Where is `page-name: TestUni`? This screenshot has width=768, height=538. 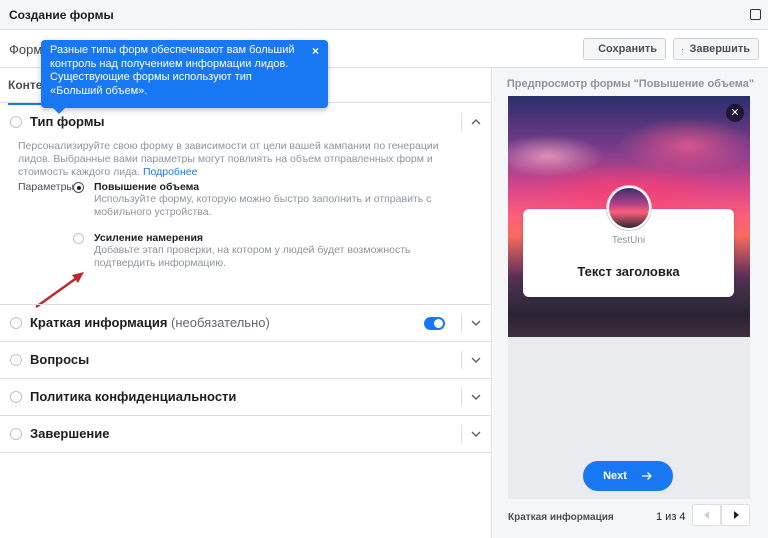
page-name: TestUni is located at coordinates (628, 240).